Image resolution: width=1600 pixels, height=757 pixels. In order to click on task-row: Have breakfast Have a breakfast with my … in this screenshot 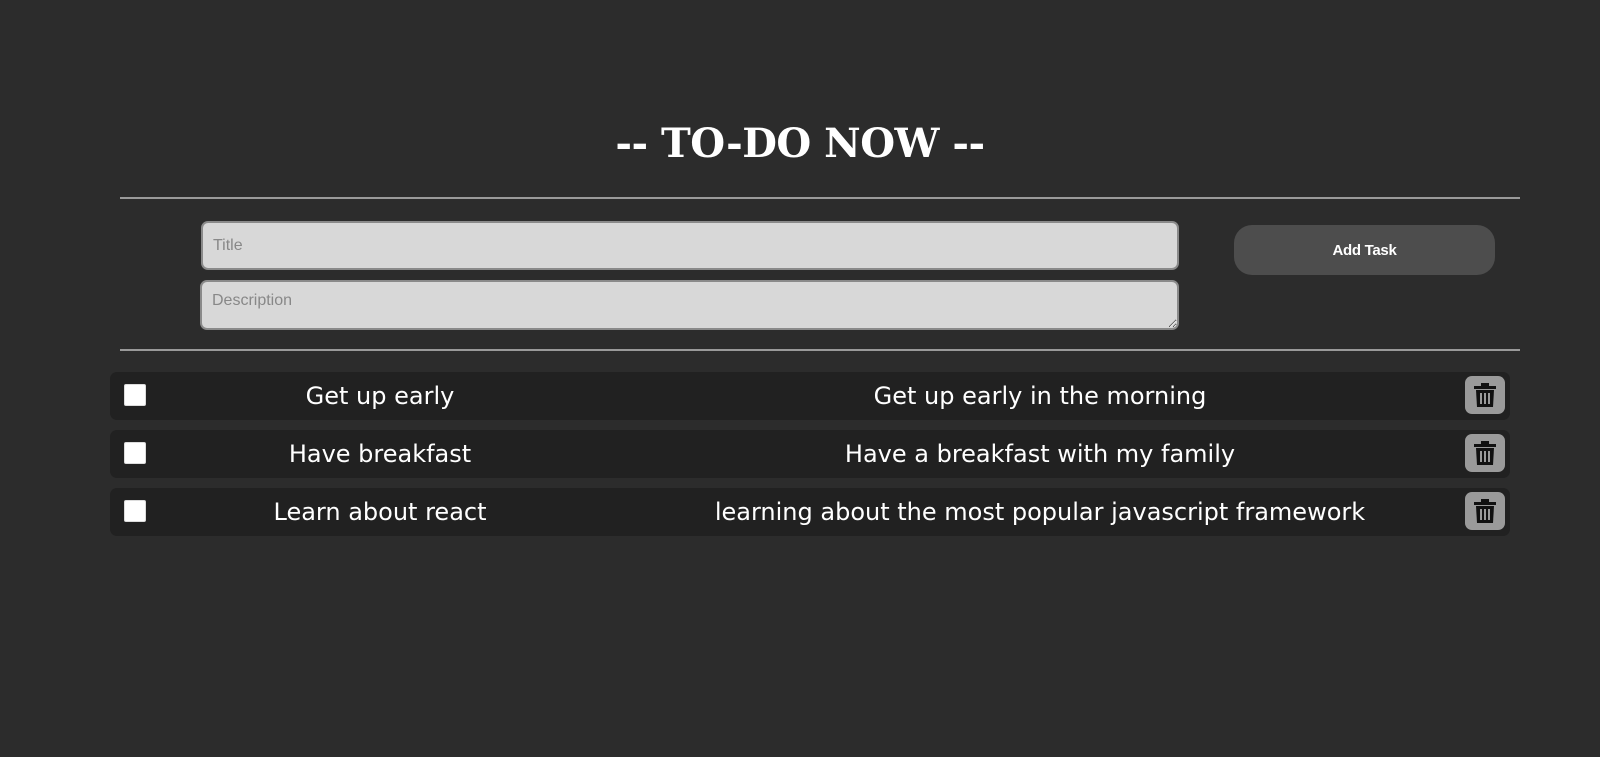, I will do `click(810, 454)`.